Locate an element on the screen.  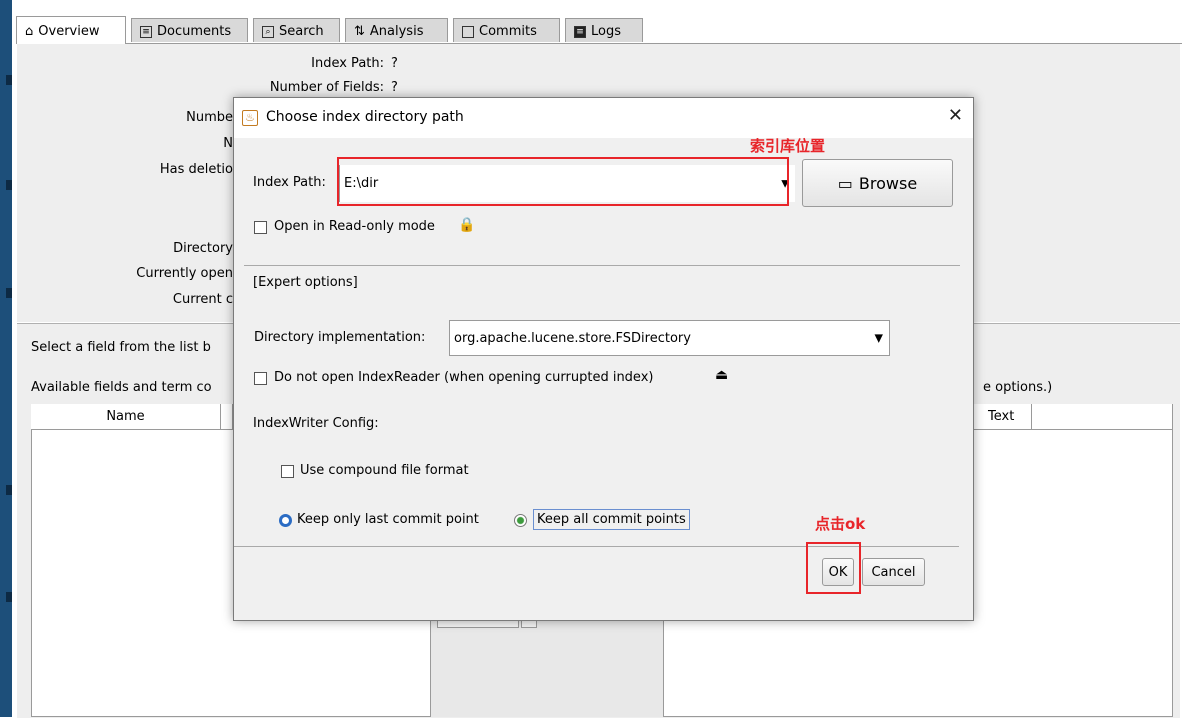
tab-label: Analysis is located at coordinates (396, 31).